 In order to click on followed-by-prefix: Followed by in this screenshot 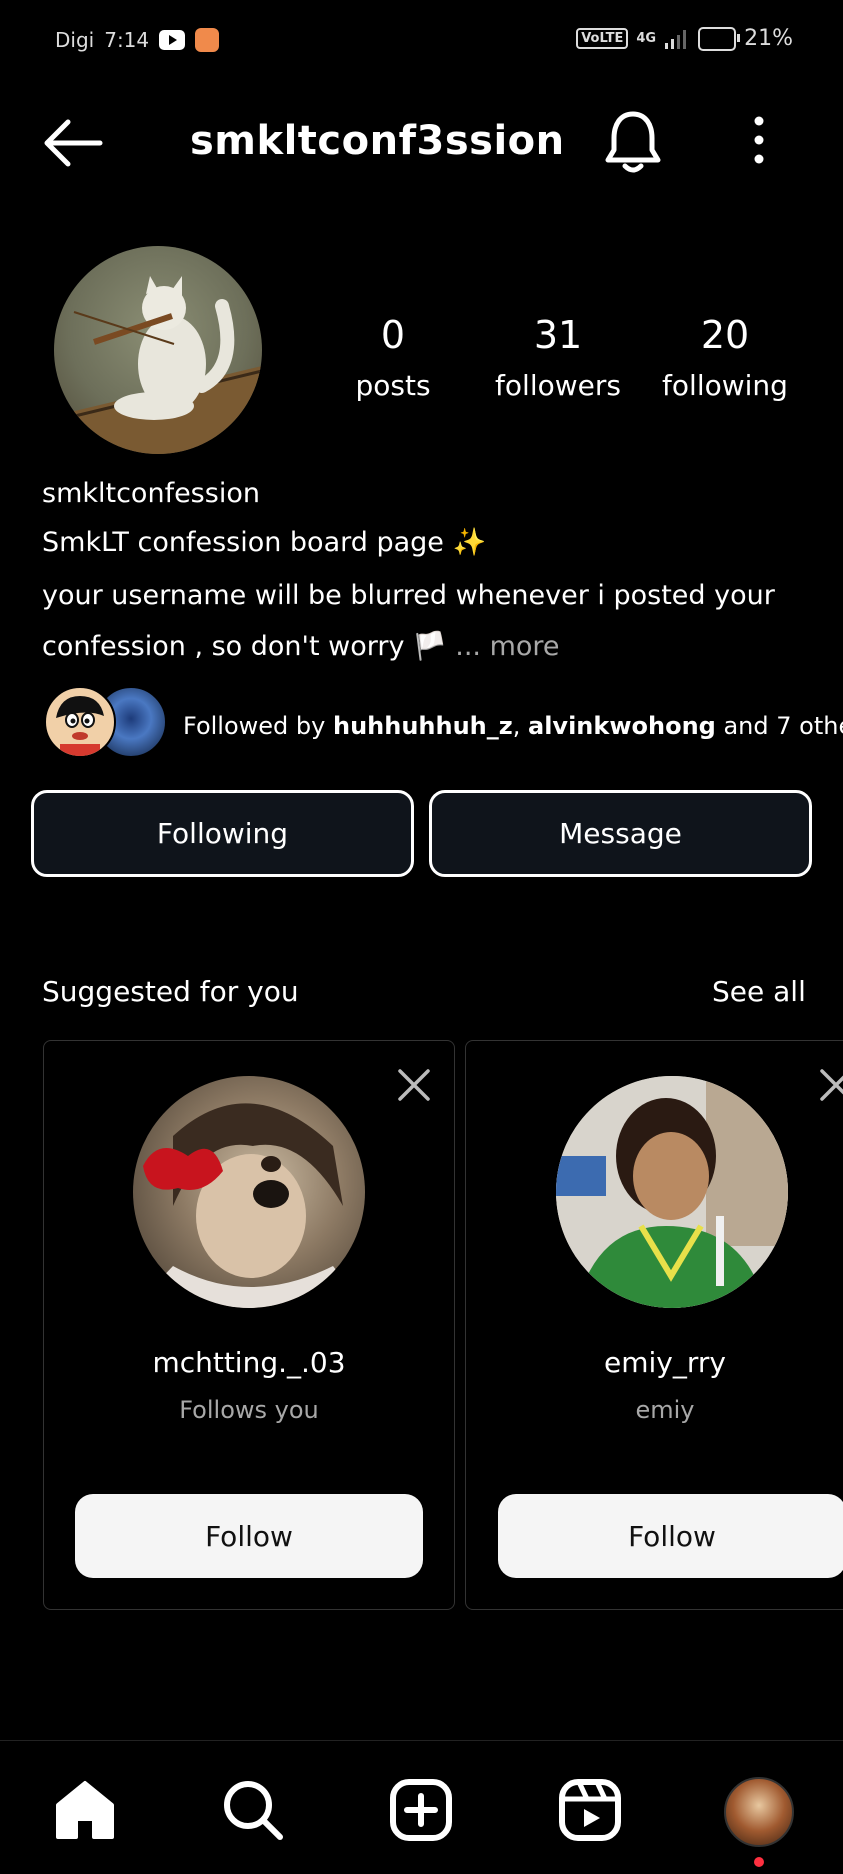, I will do `click(258, 726)`.